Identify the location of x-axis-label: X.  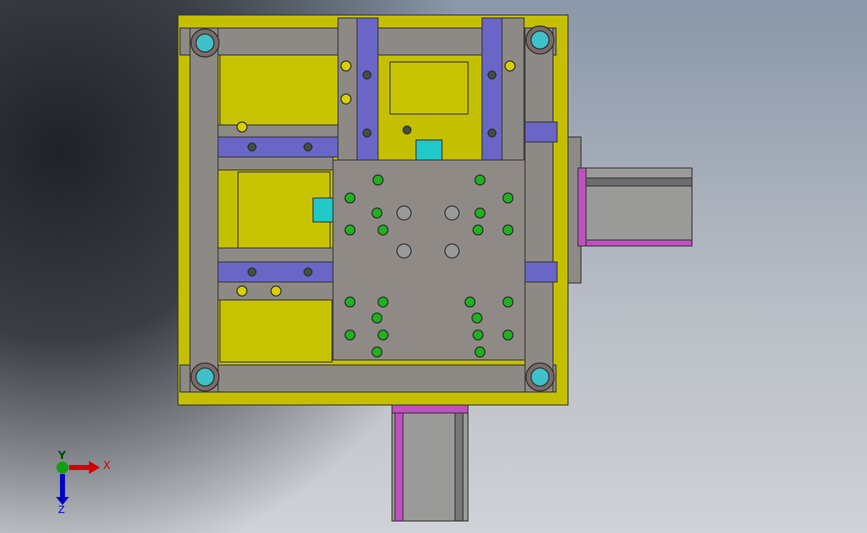
(107, 465).